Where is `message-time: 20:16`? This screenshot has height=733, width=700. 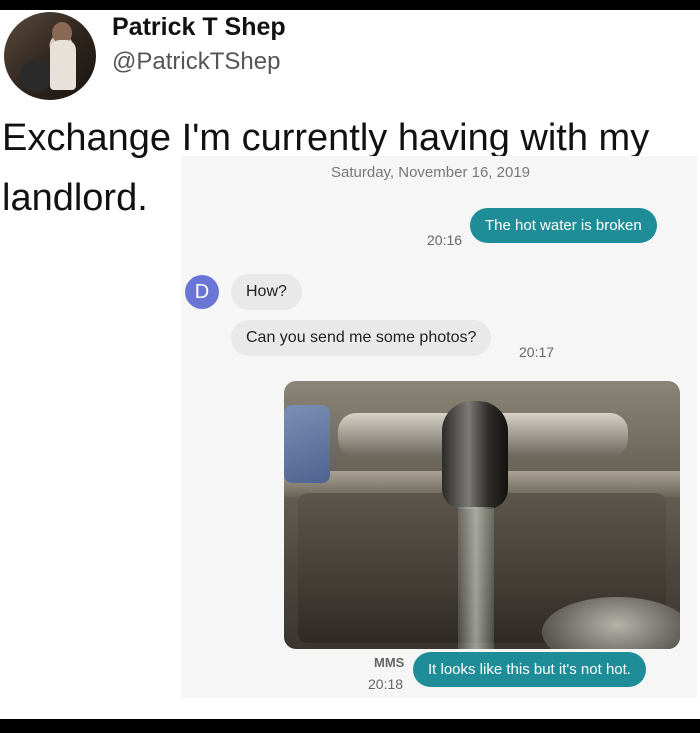
message-time: 20:16 is located at coordinates (445, 240).